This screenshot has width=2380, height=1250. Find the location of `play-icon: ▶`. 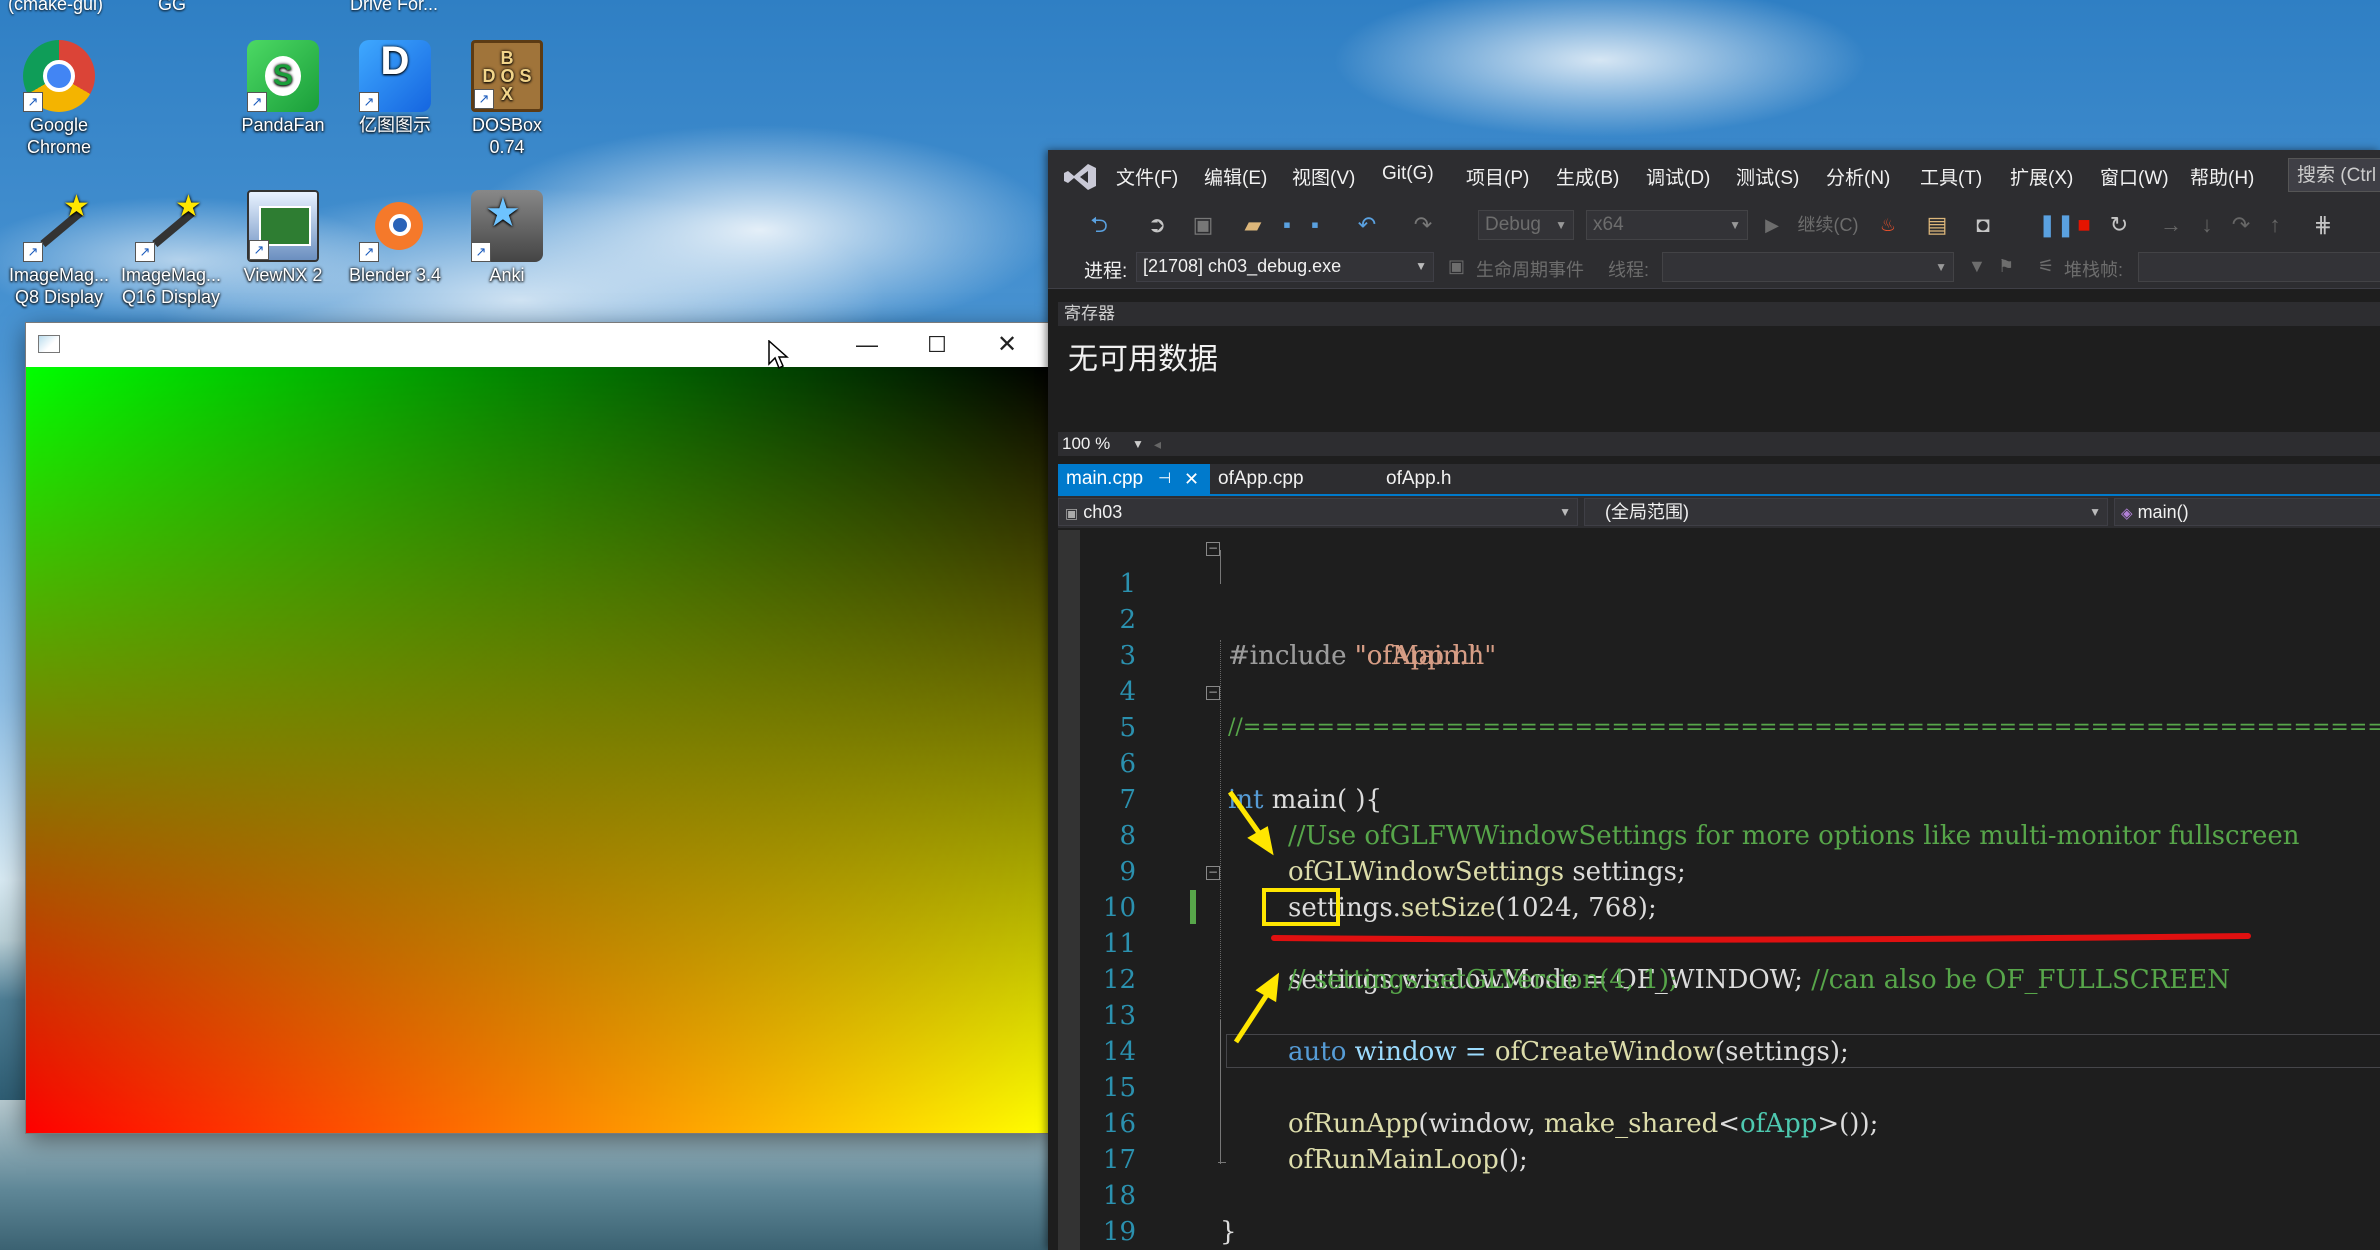

play-icon: ▶ is located at coordinates (1772, 225).